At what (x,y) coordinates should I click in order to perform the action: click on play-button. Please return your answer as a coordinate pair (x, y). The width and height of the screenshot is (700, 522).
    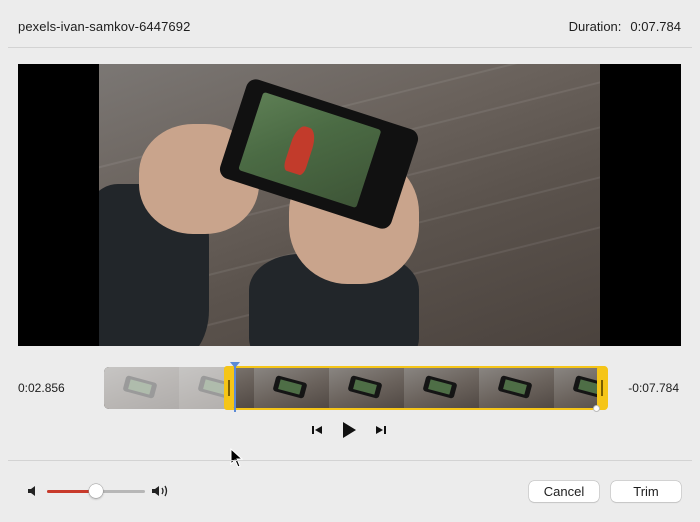
    Looking at the image, I should click on (349, 430).